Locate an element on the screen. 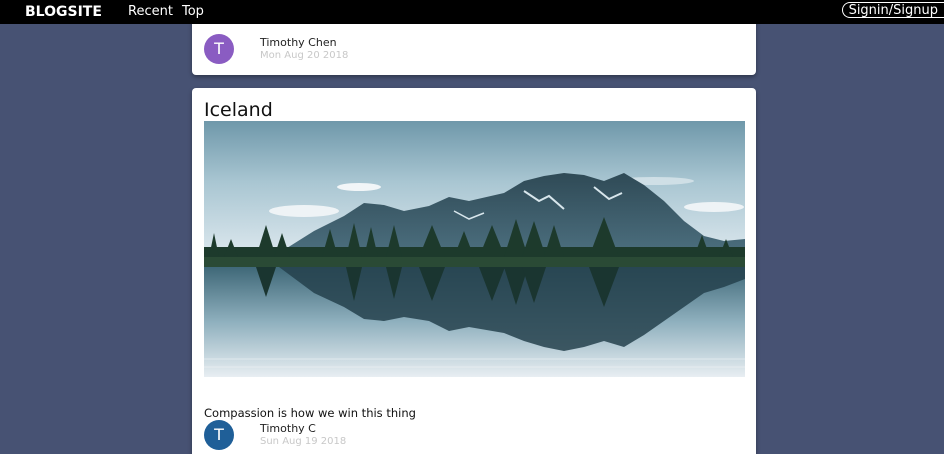  author-name: Timothy Chen is located at coordinates (298, 42).